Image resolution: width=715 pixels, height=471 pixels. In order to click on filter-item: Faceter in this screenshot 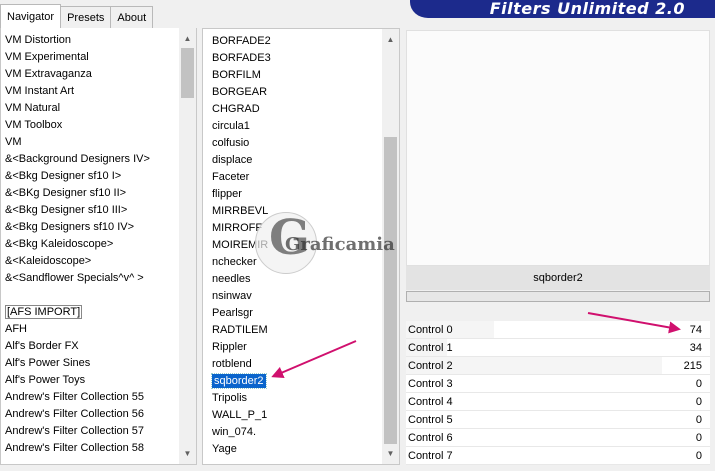, I will do `click(293, 177)`.